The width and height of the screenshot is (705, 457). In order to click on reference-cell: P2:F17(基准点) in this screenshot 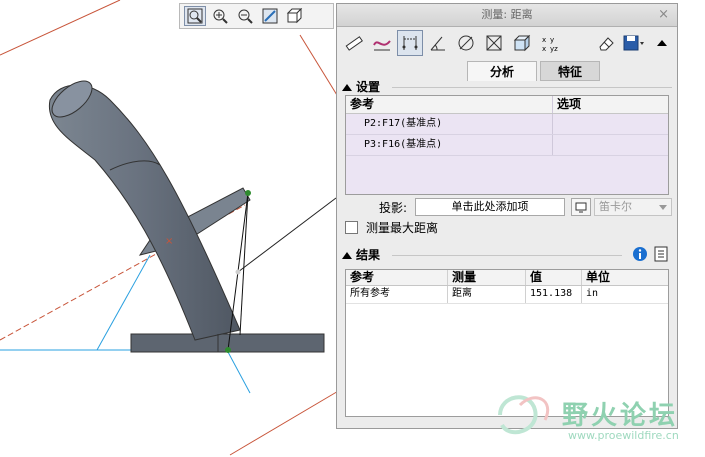, I will do `click(449, 124)`.